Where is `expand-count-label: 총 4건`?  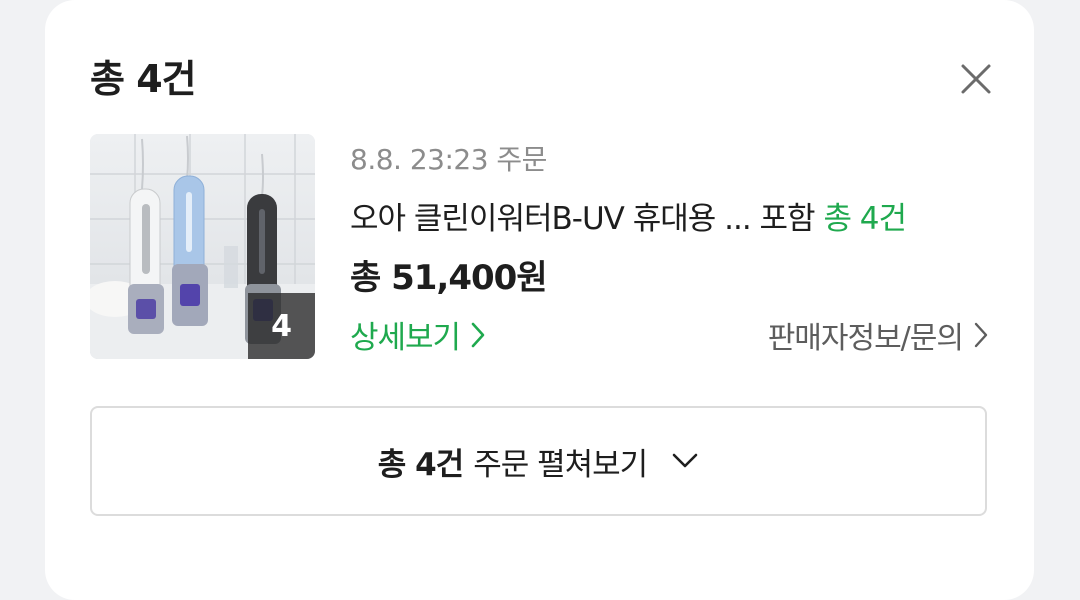
expand-count-label: 총 4건 is located at coordinates (420, 464).